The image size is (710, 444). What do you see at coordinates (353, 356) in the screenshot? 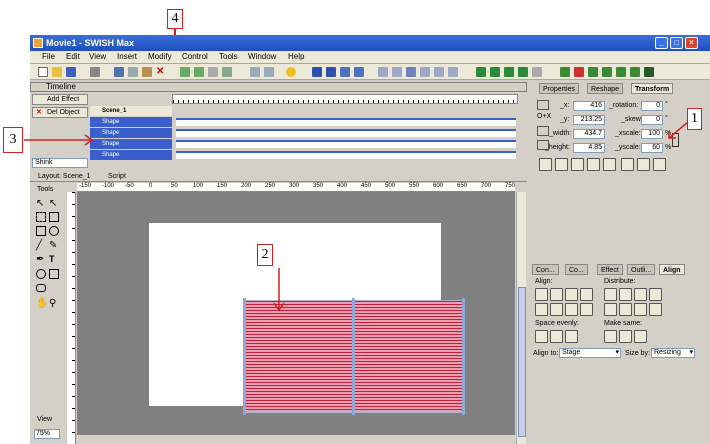
I see `handle-middle` at bounding box center [353, 356].